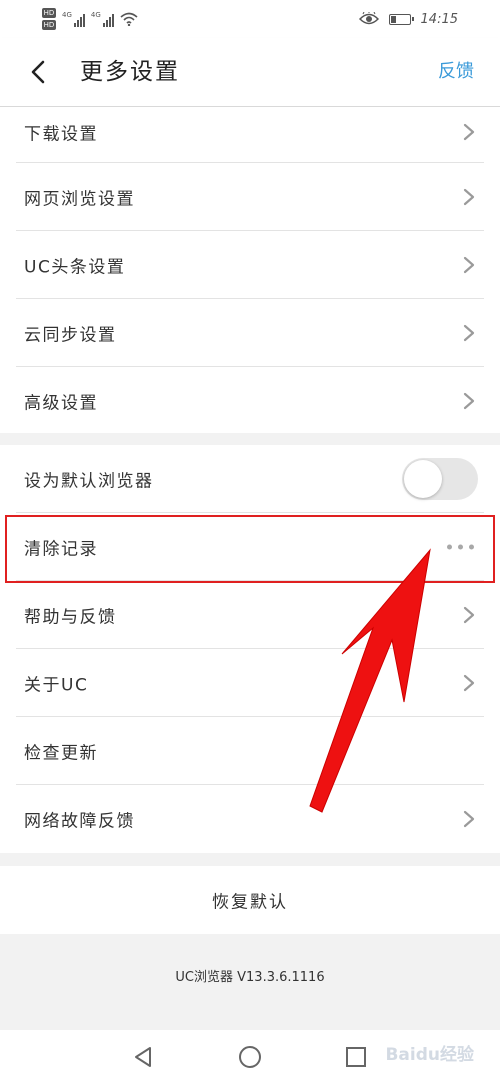 This screenshot has height=1084, width=500. What do you see at coordinates (250, 72) in the screenshot?
I see `app-header: 更多设置 反馈` at bounding box center [250, 72].